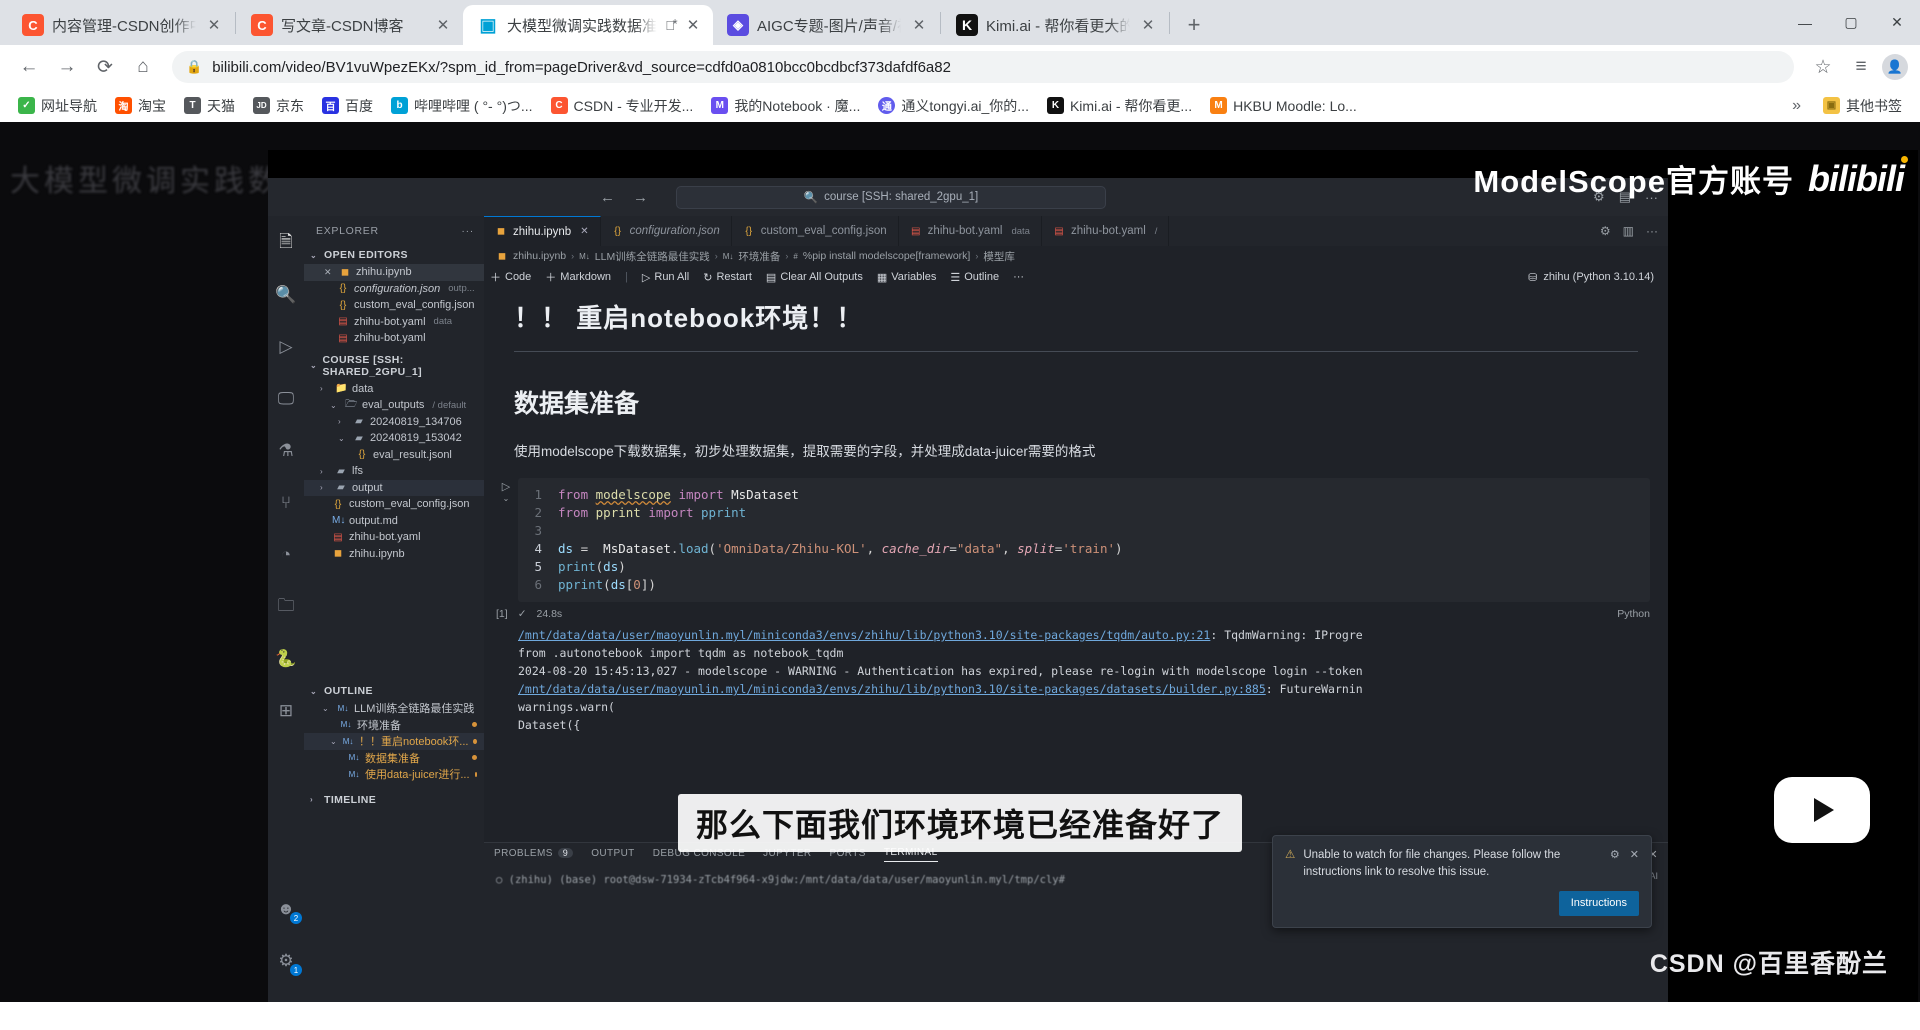 The height and width of the screenshot is (1030, 1920). What do you see at coordinates (1018, 277) in the screenshot?
I see `notebook-more-icon: ···` at bounding box center [1018, 277].